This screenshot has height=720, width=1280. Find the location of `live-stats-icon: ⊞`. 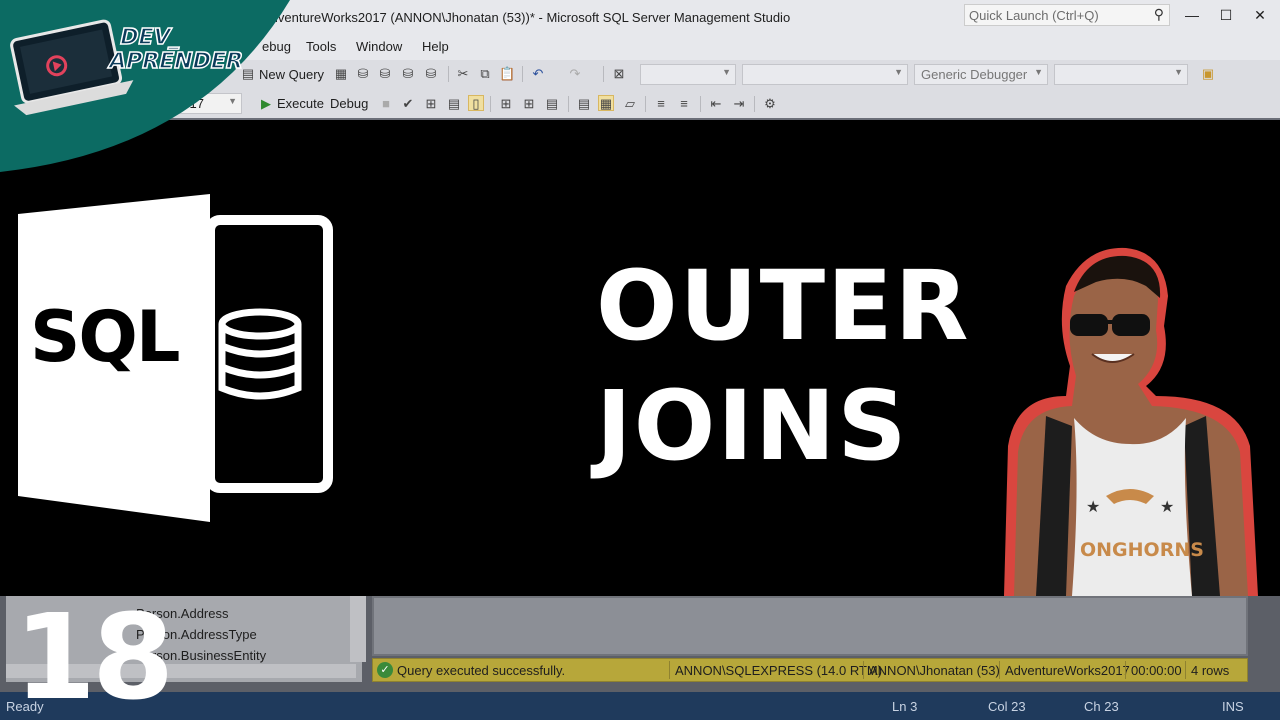

live-stats-icon: ⊞ is located at coordinates (529, 104).